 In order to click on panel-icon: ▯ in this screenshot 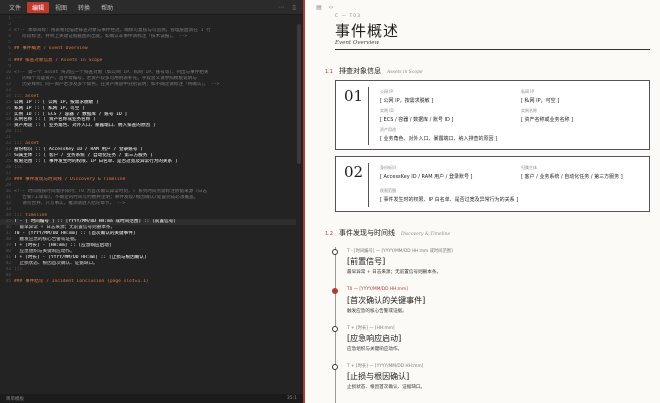, I will do `click(294, 7)`.